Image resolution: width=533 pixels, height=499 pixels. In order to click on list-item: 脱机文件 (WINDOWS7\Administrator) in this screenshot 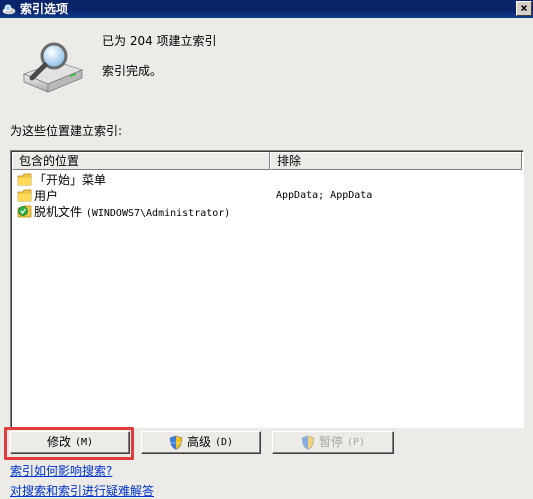, I will do `click(267, 212)`.